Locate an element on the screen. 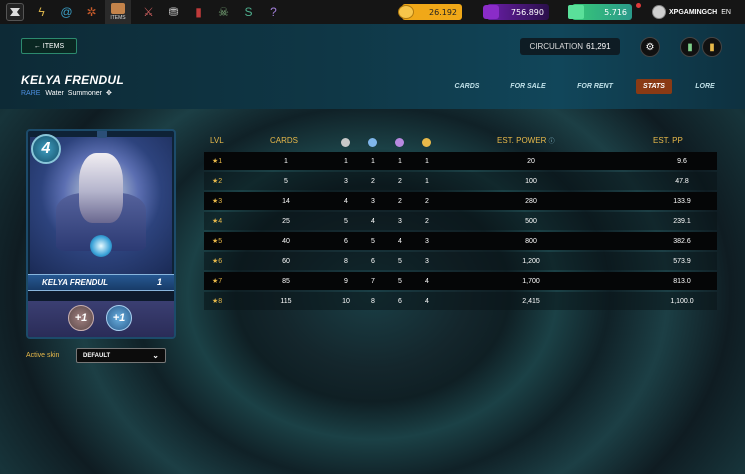  col-header-cards: CARDS is located at coordinates (284, 140).